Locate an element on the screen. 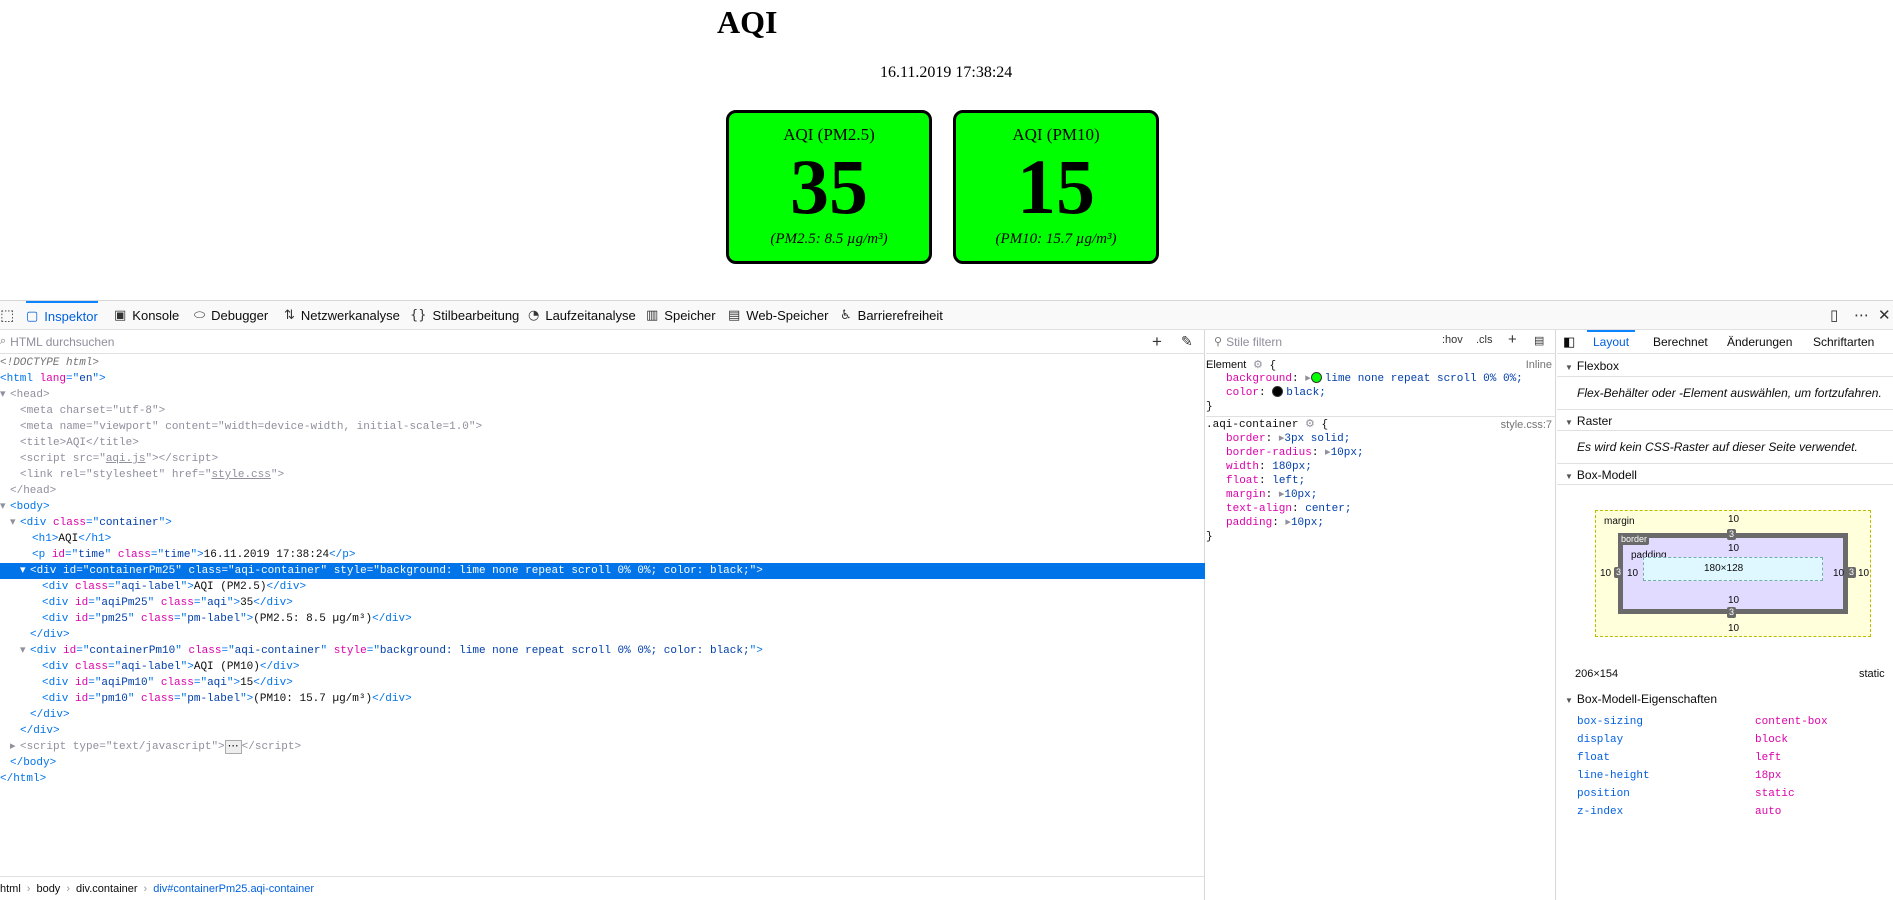 This screenshot has width=1893, height=900. box-prop-row: line-height 18px is located at coordinates (1679, 776).